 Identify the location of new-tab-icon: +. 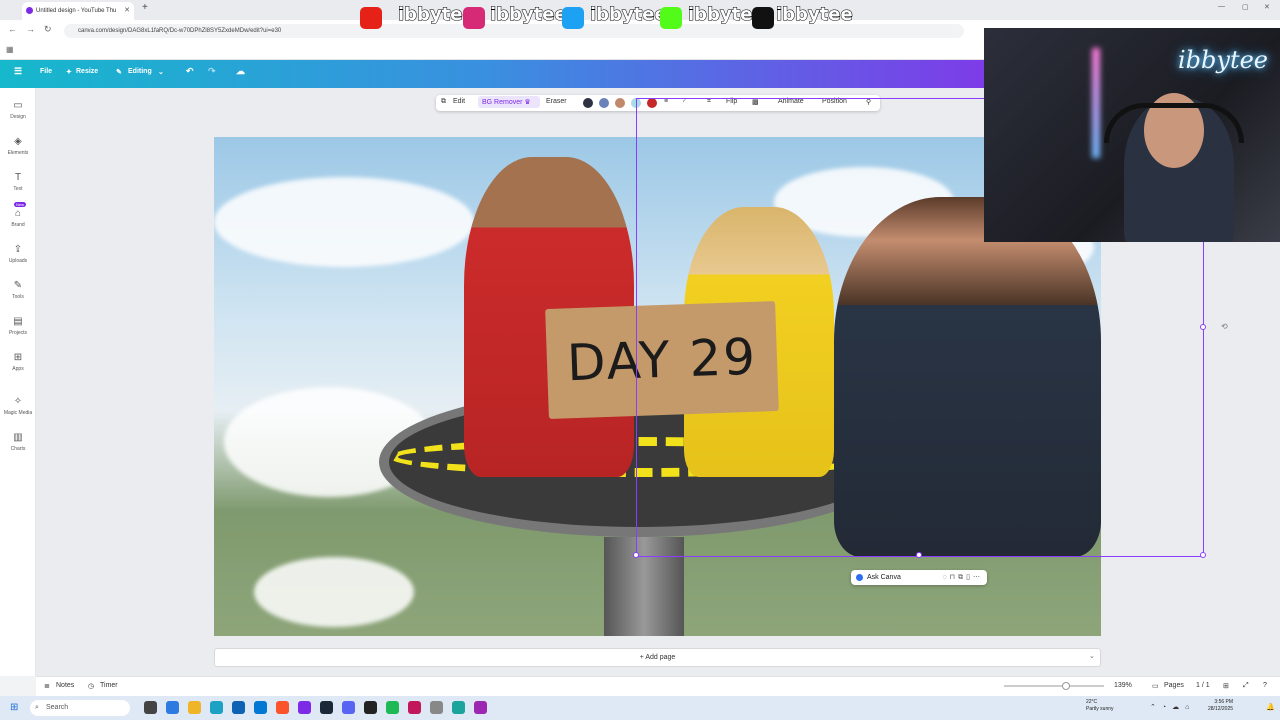
(145, 7).